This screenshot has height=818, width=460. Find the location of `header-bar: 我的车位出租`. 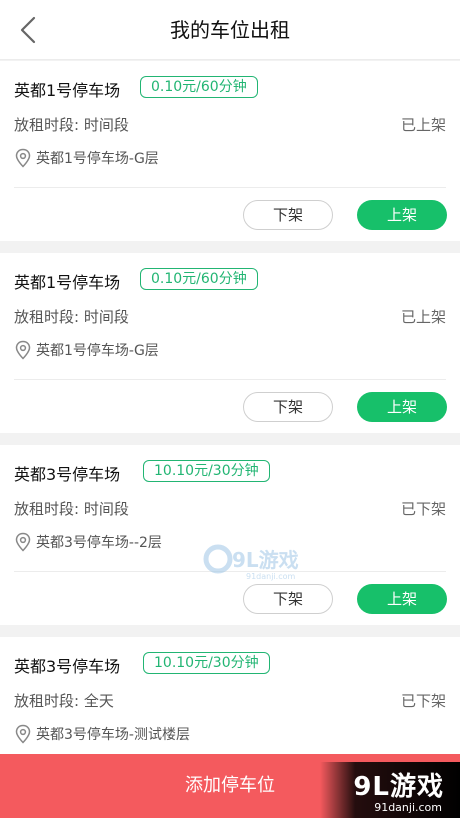

header-bar: 我的车位出租 is located at coordinates (230, 30).